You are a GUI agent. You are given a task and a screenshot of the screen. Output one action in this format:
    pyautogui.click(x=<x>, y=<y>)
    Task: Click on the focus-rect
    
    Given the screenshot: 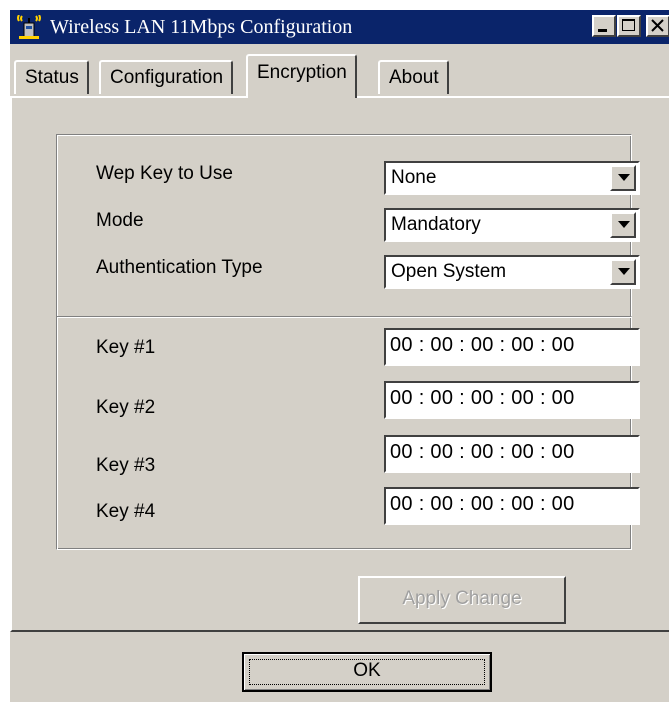 What is the action you would take?
    pyautogui.click(x=367, y=672)
    